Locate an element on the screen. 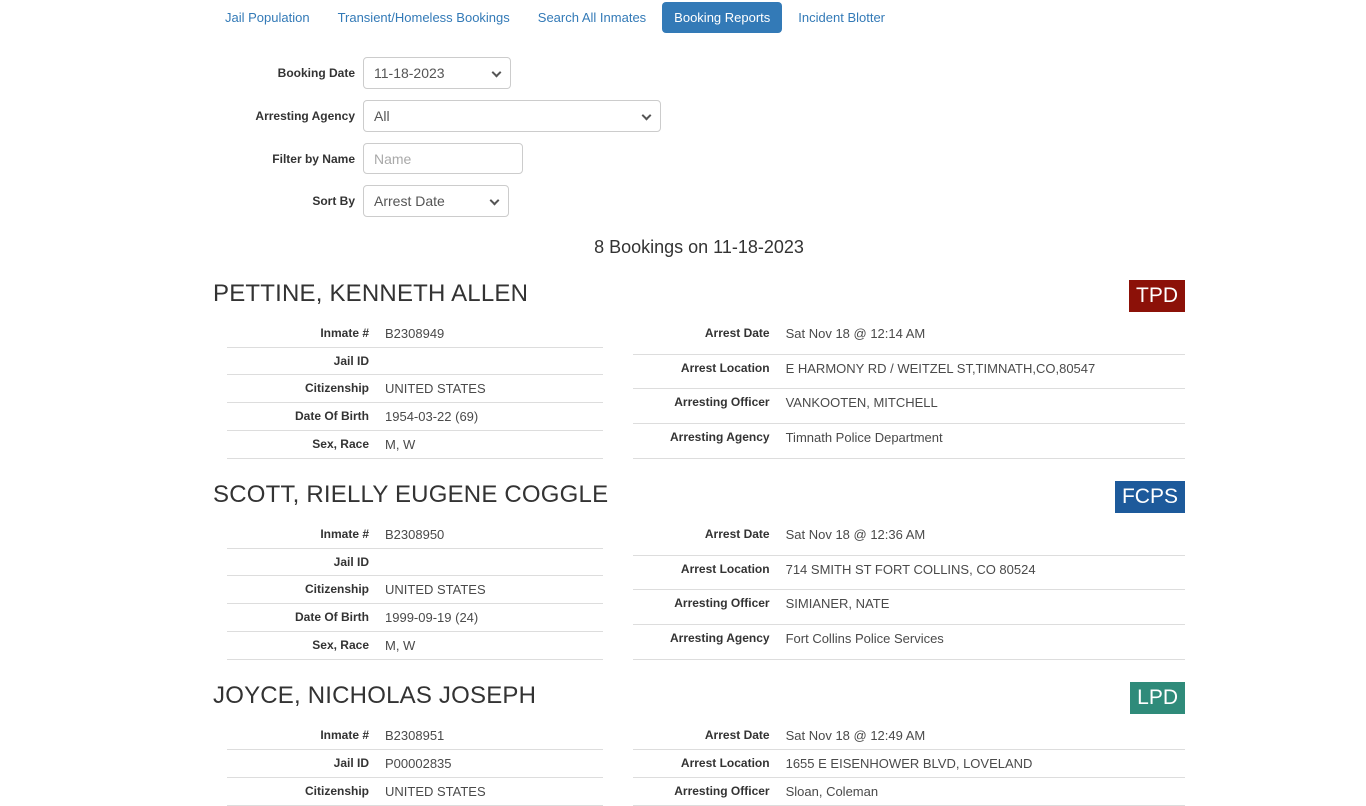 Image resolution: width=1366 pixels, height=806 pixels. arrest-location-value: 714 SMITH ST FORT COLLINS, CO 80524 is located at coordinates (981, 573).